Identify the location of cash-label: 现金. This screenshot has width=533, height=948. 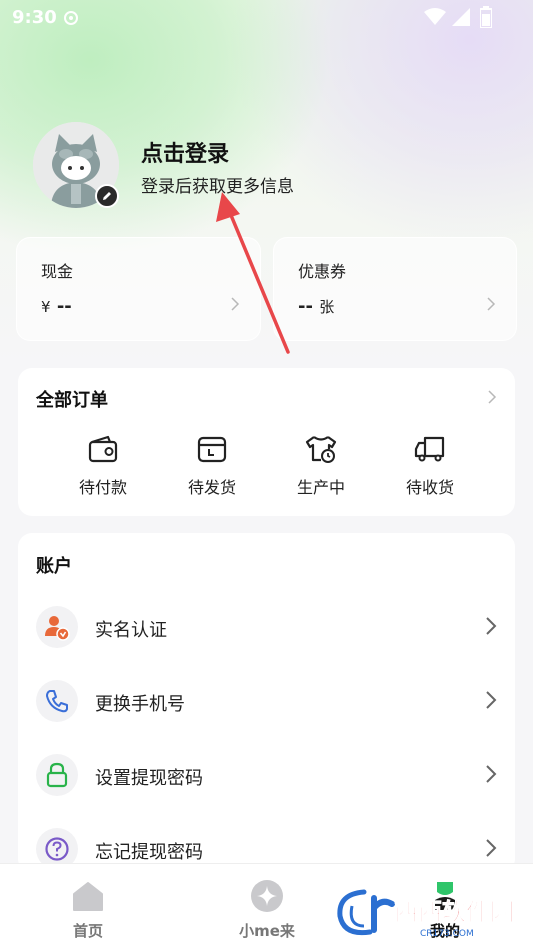
(57, 271).